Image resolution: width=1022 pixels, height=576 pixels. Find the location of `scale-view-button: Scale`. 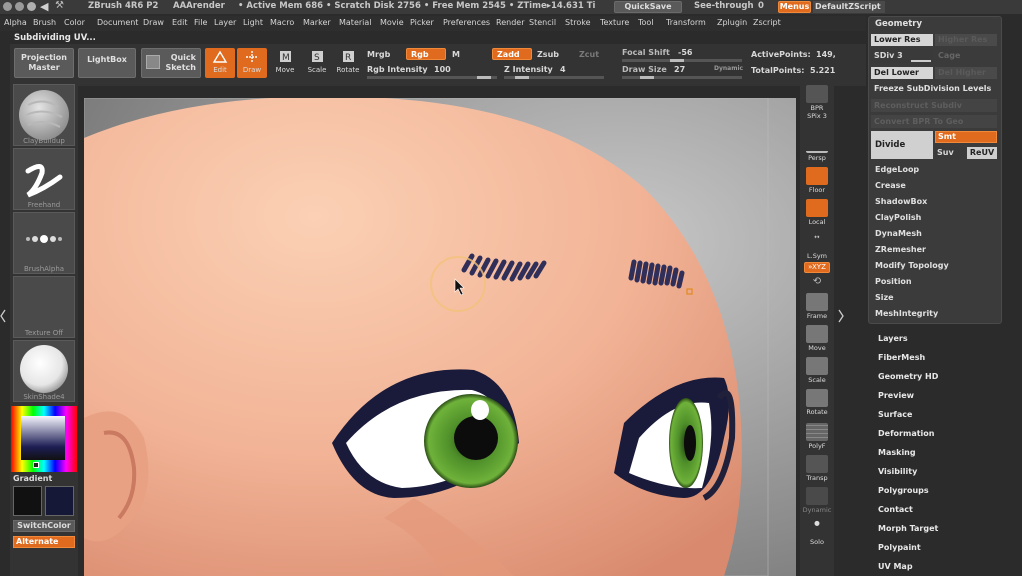

scale-view-button: Scale is located at coordinates (817, 371).